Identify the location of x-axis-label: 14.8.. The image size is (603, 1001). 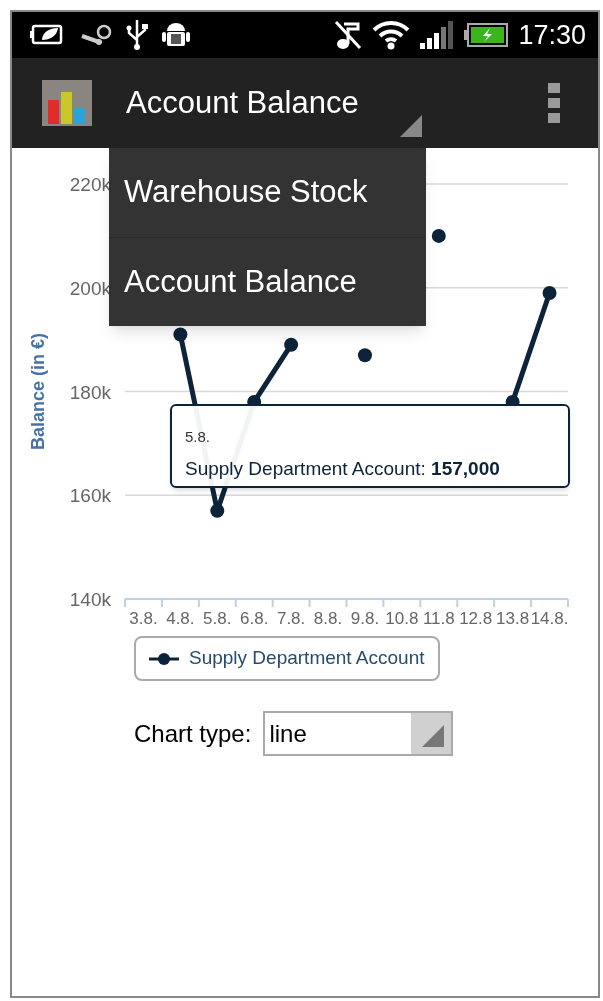
(549, 618).